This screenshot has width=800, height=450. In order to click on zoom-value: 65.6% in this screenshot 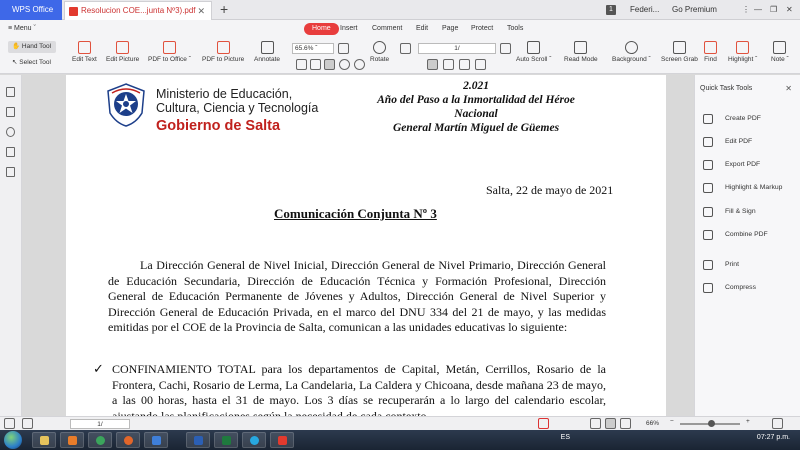, I will do `click(304, 48)`.